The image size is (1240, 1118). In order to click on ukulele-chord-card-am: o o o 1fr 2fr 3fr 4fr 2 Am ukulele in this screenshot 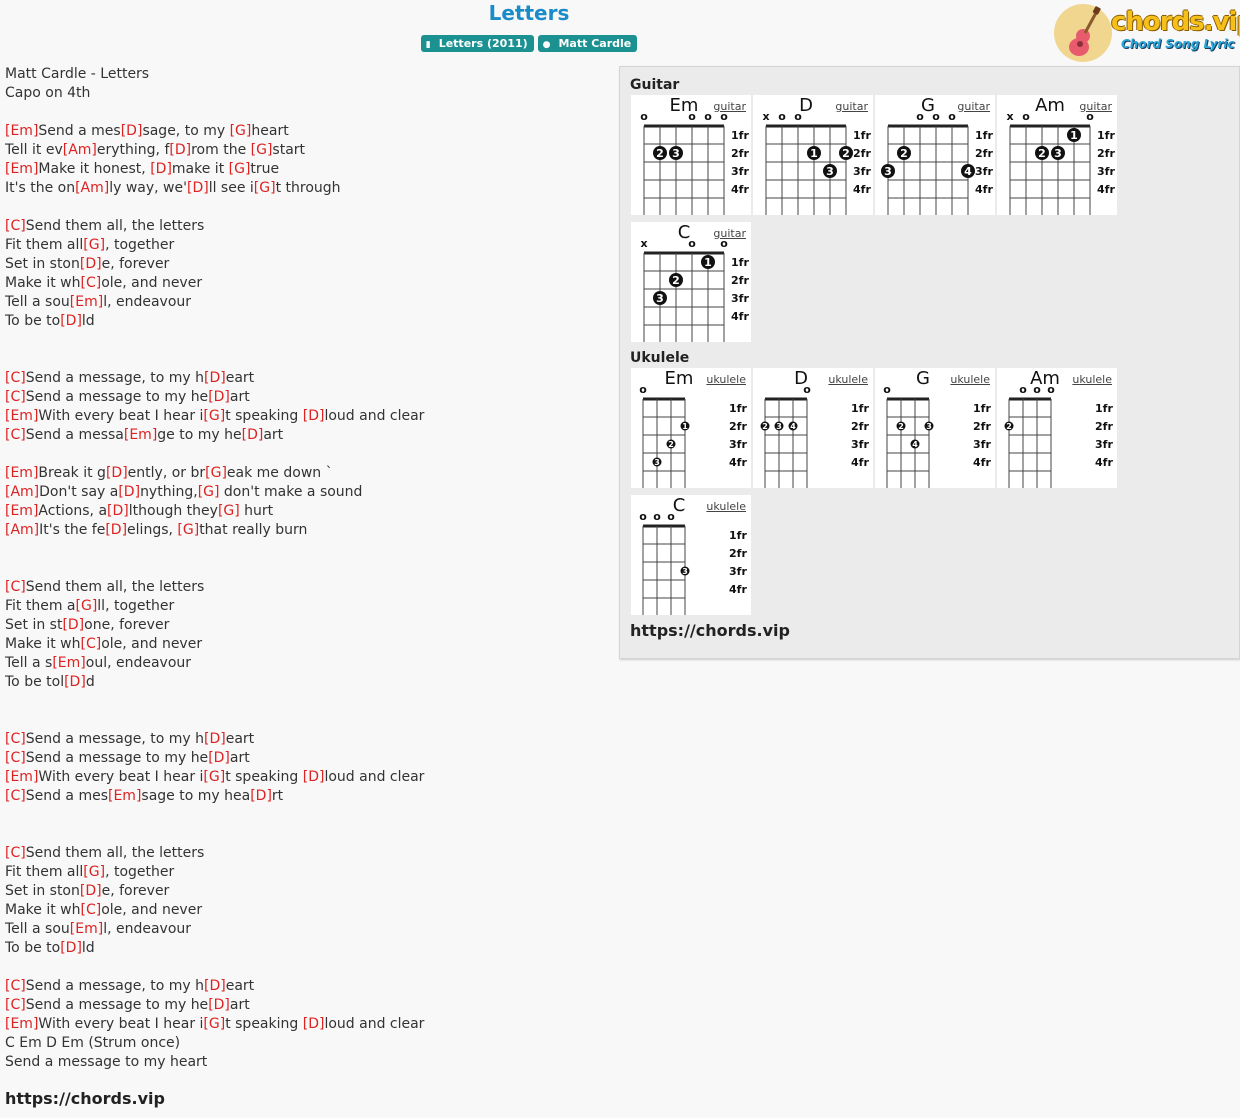, I will do `click(1057, 428)`.